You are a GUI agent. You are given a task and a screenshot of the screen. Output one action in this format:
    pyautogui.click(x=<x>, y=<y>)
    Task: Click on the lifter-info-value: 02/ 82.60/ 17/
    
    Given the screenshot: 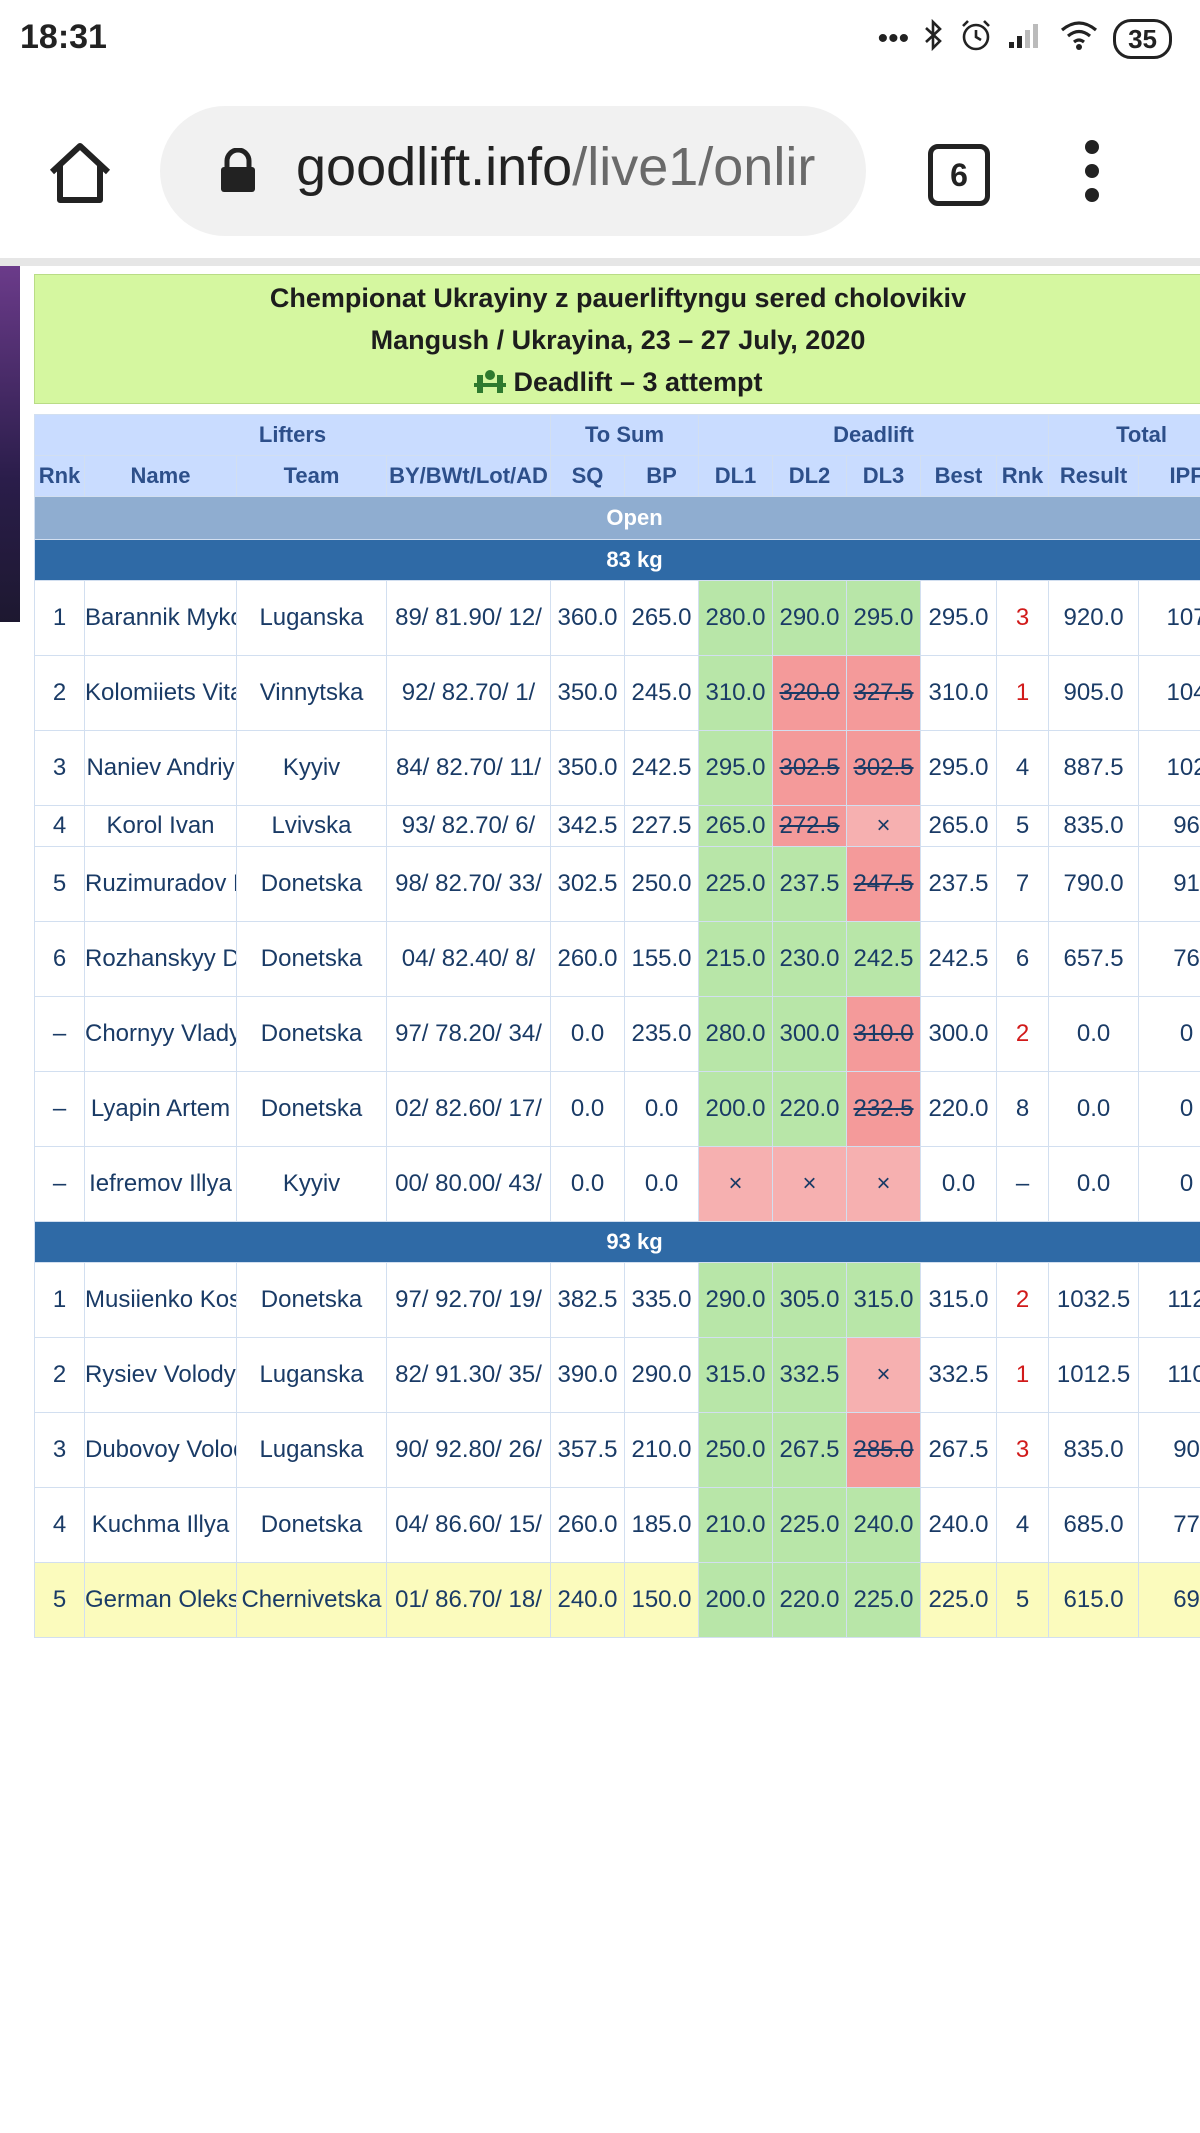 What is the action you would take?
    pyautogui.click(x=468, y=1108)
    